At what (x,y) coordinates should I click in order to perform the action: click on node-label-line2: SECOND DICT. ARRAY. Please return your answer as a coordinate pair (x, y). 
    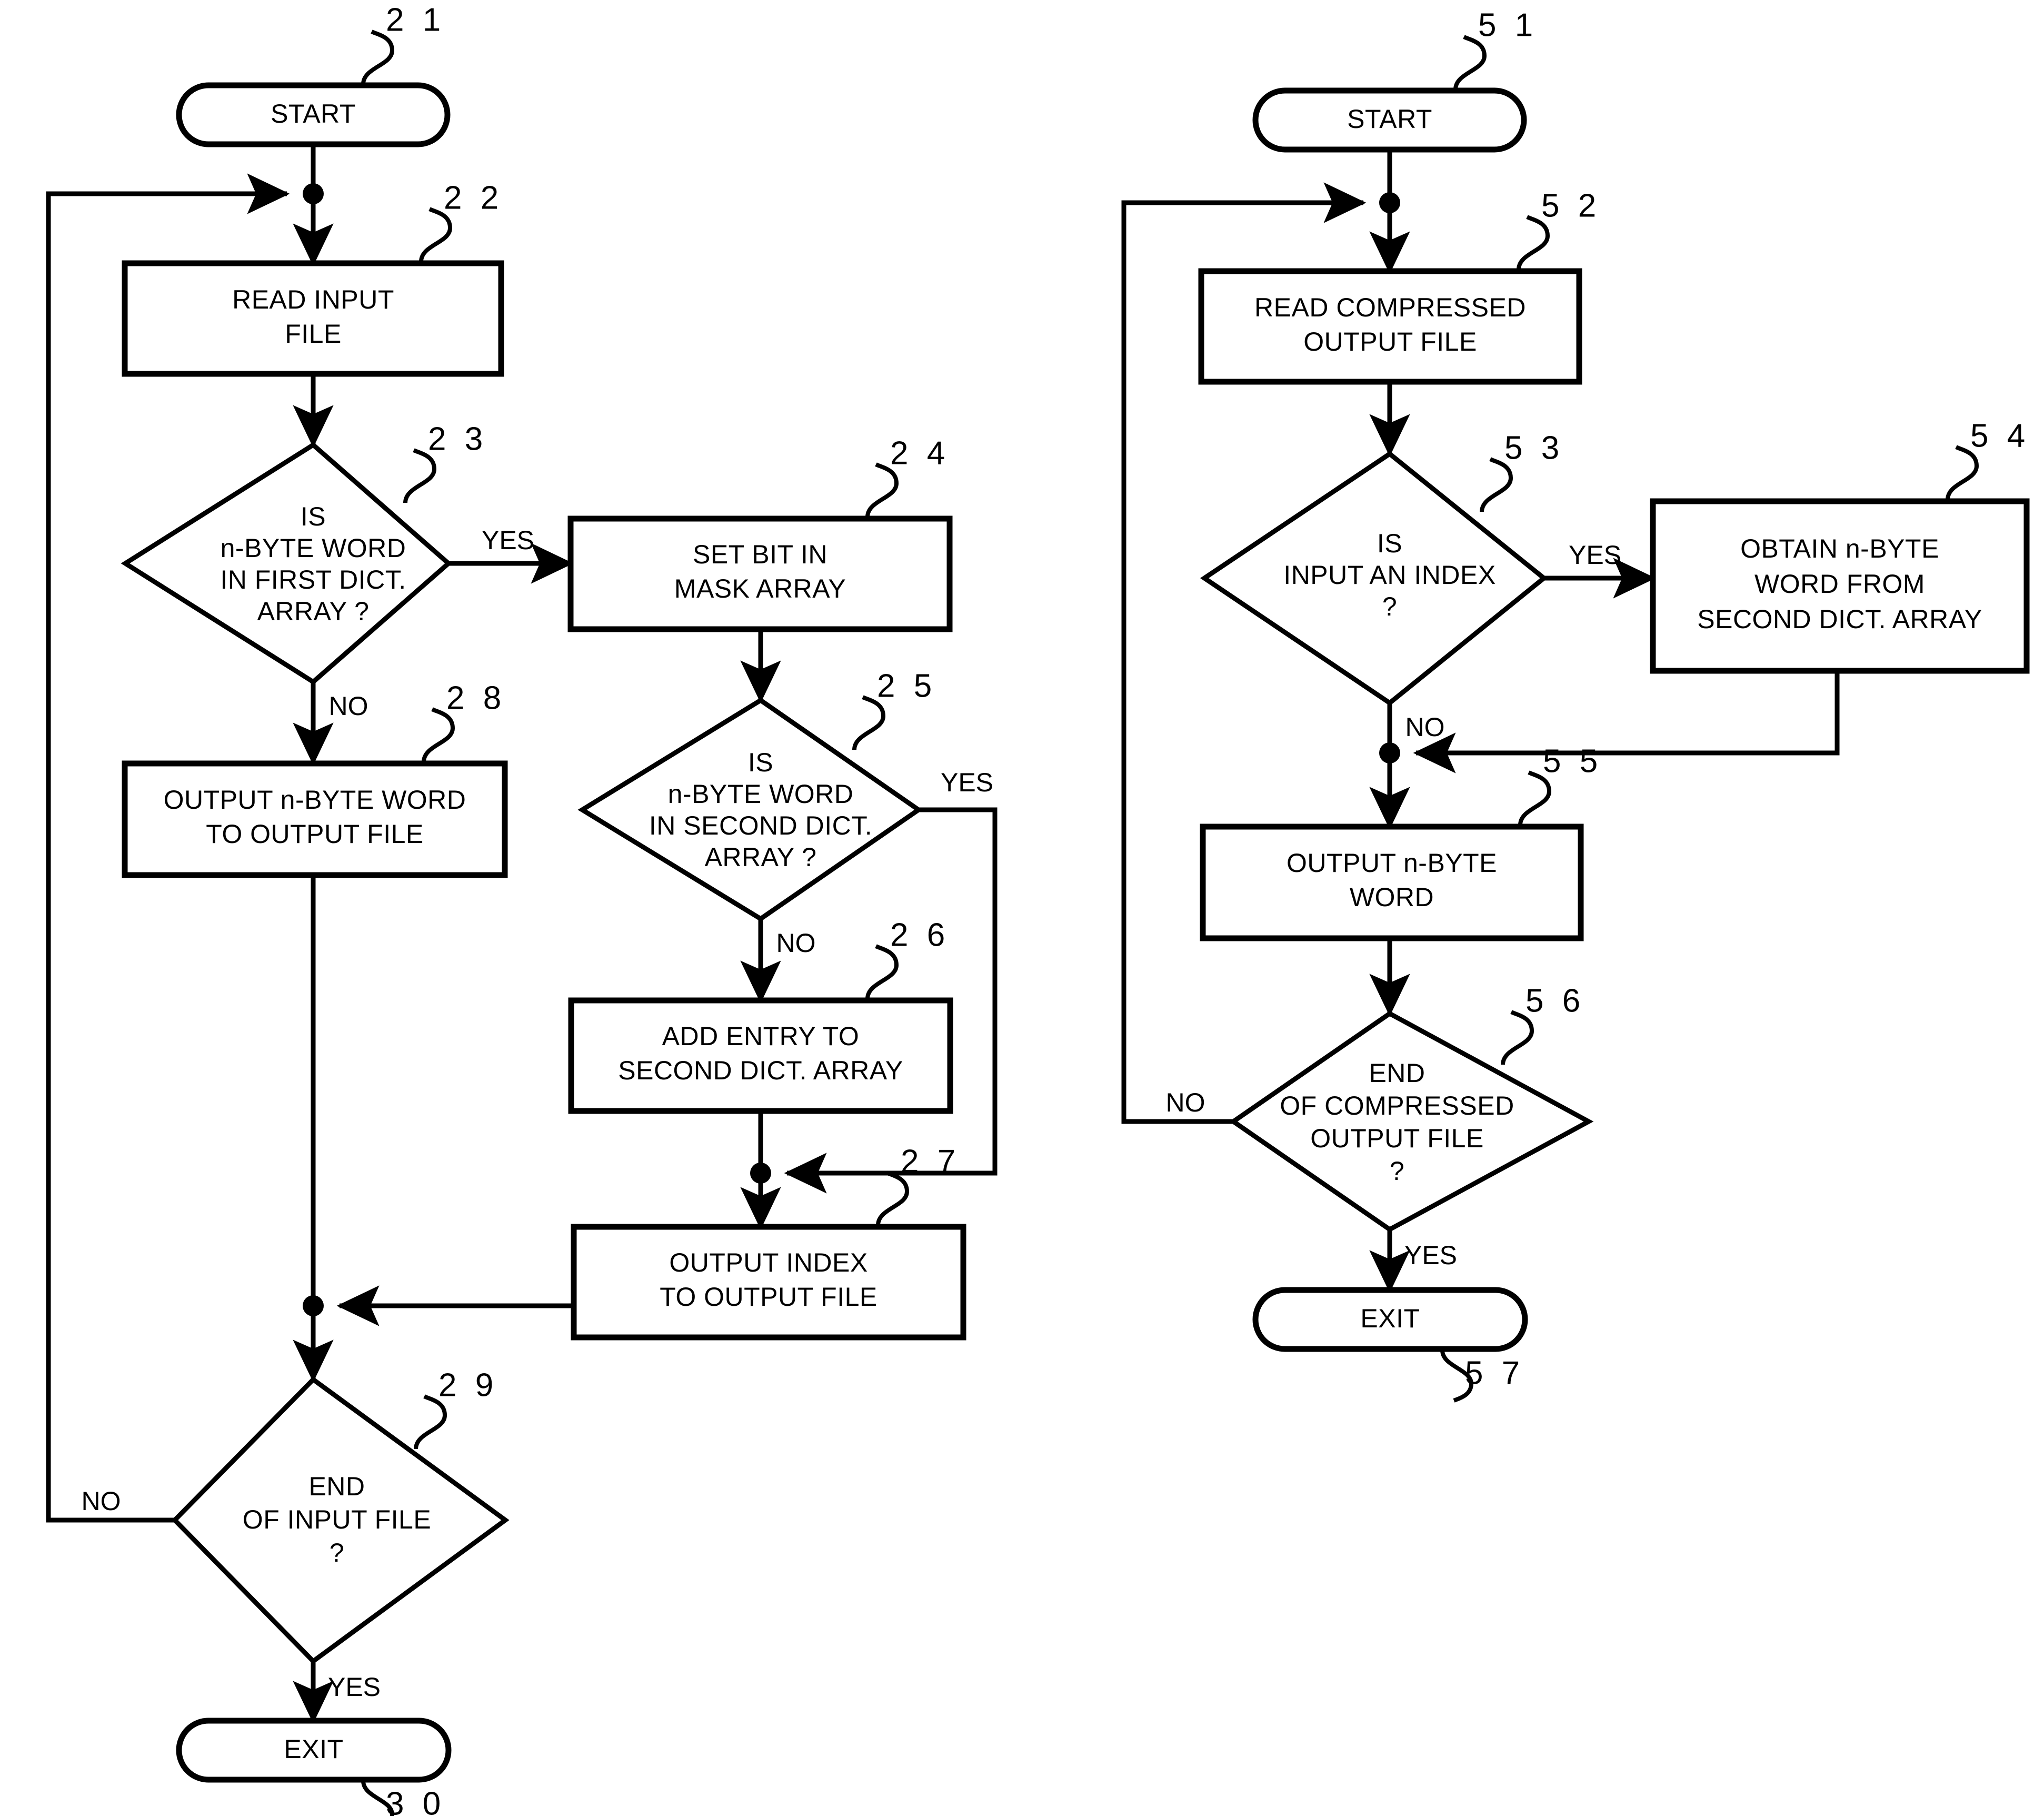
    Looking at the image, I should click on (760, 1070).